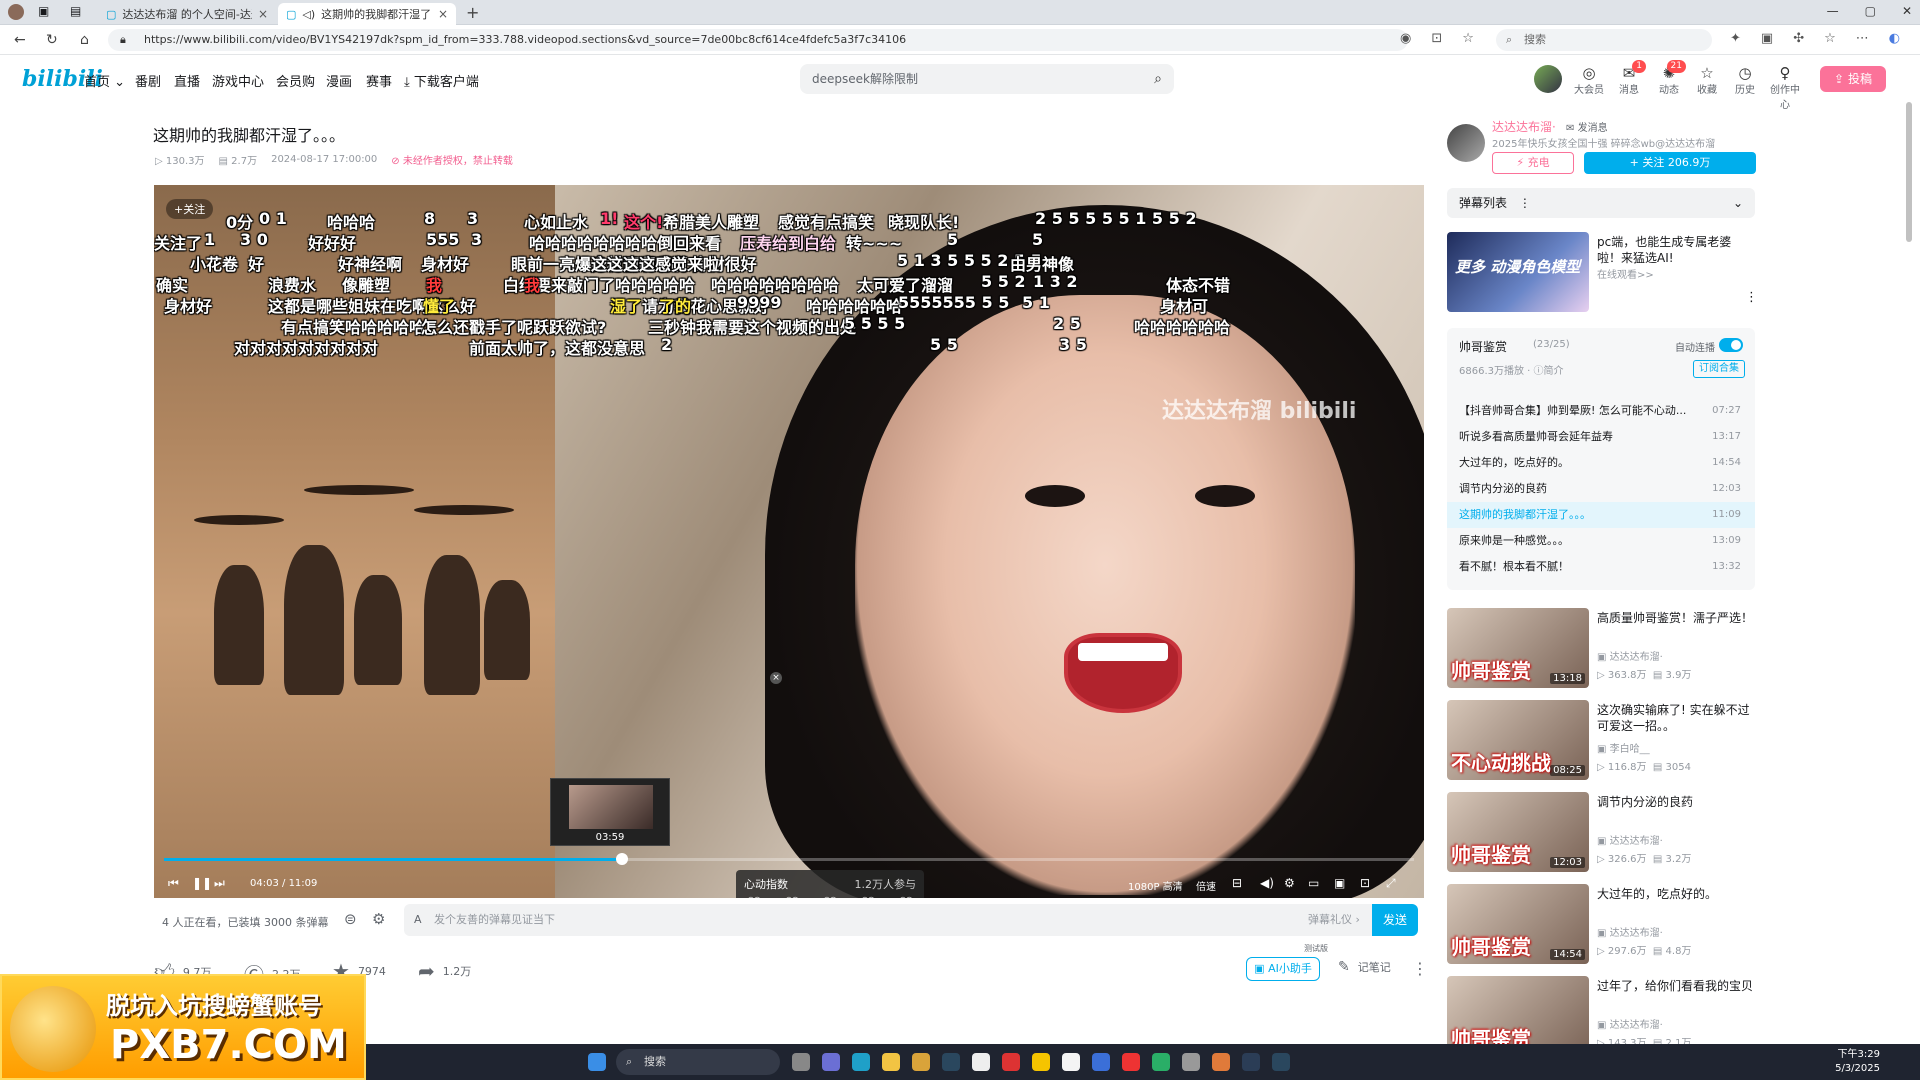 The image size is (1920, 1080). Describe the element at coordinates (801, 1062) in the screenshot. I see `task-view-icon` at that location.